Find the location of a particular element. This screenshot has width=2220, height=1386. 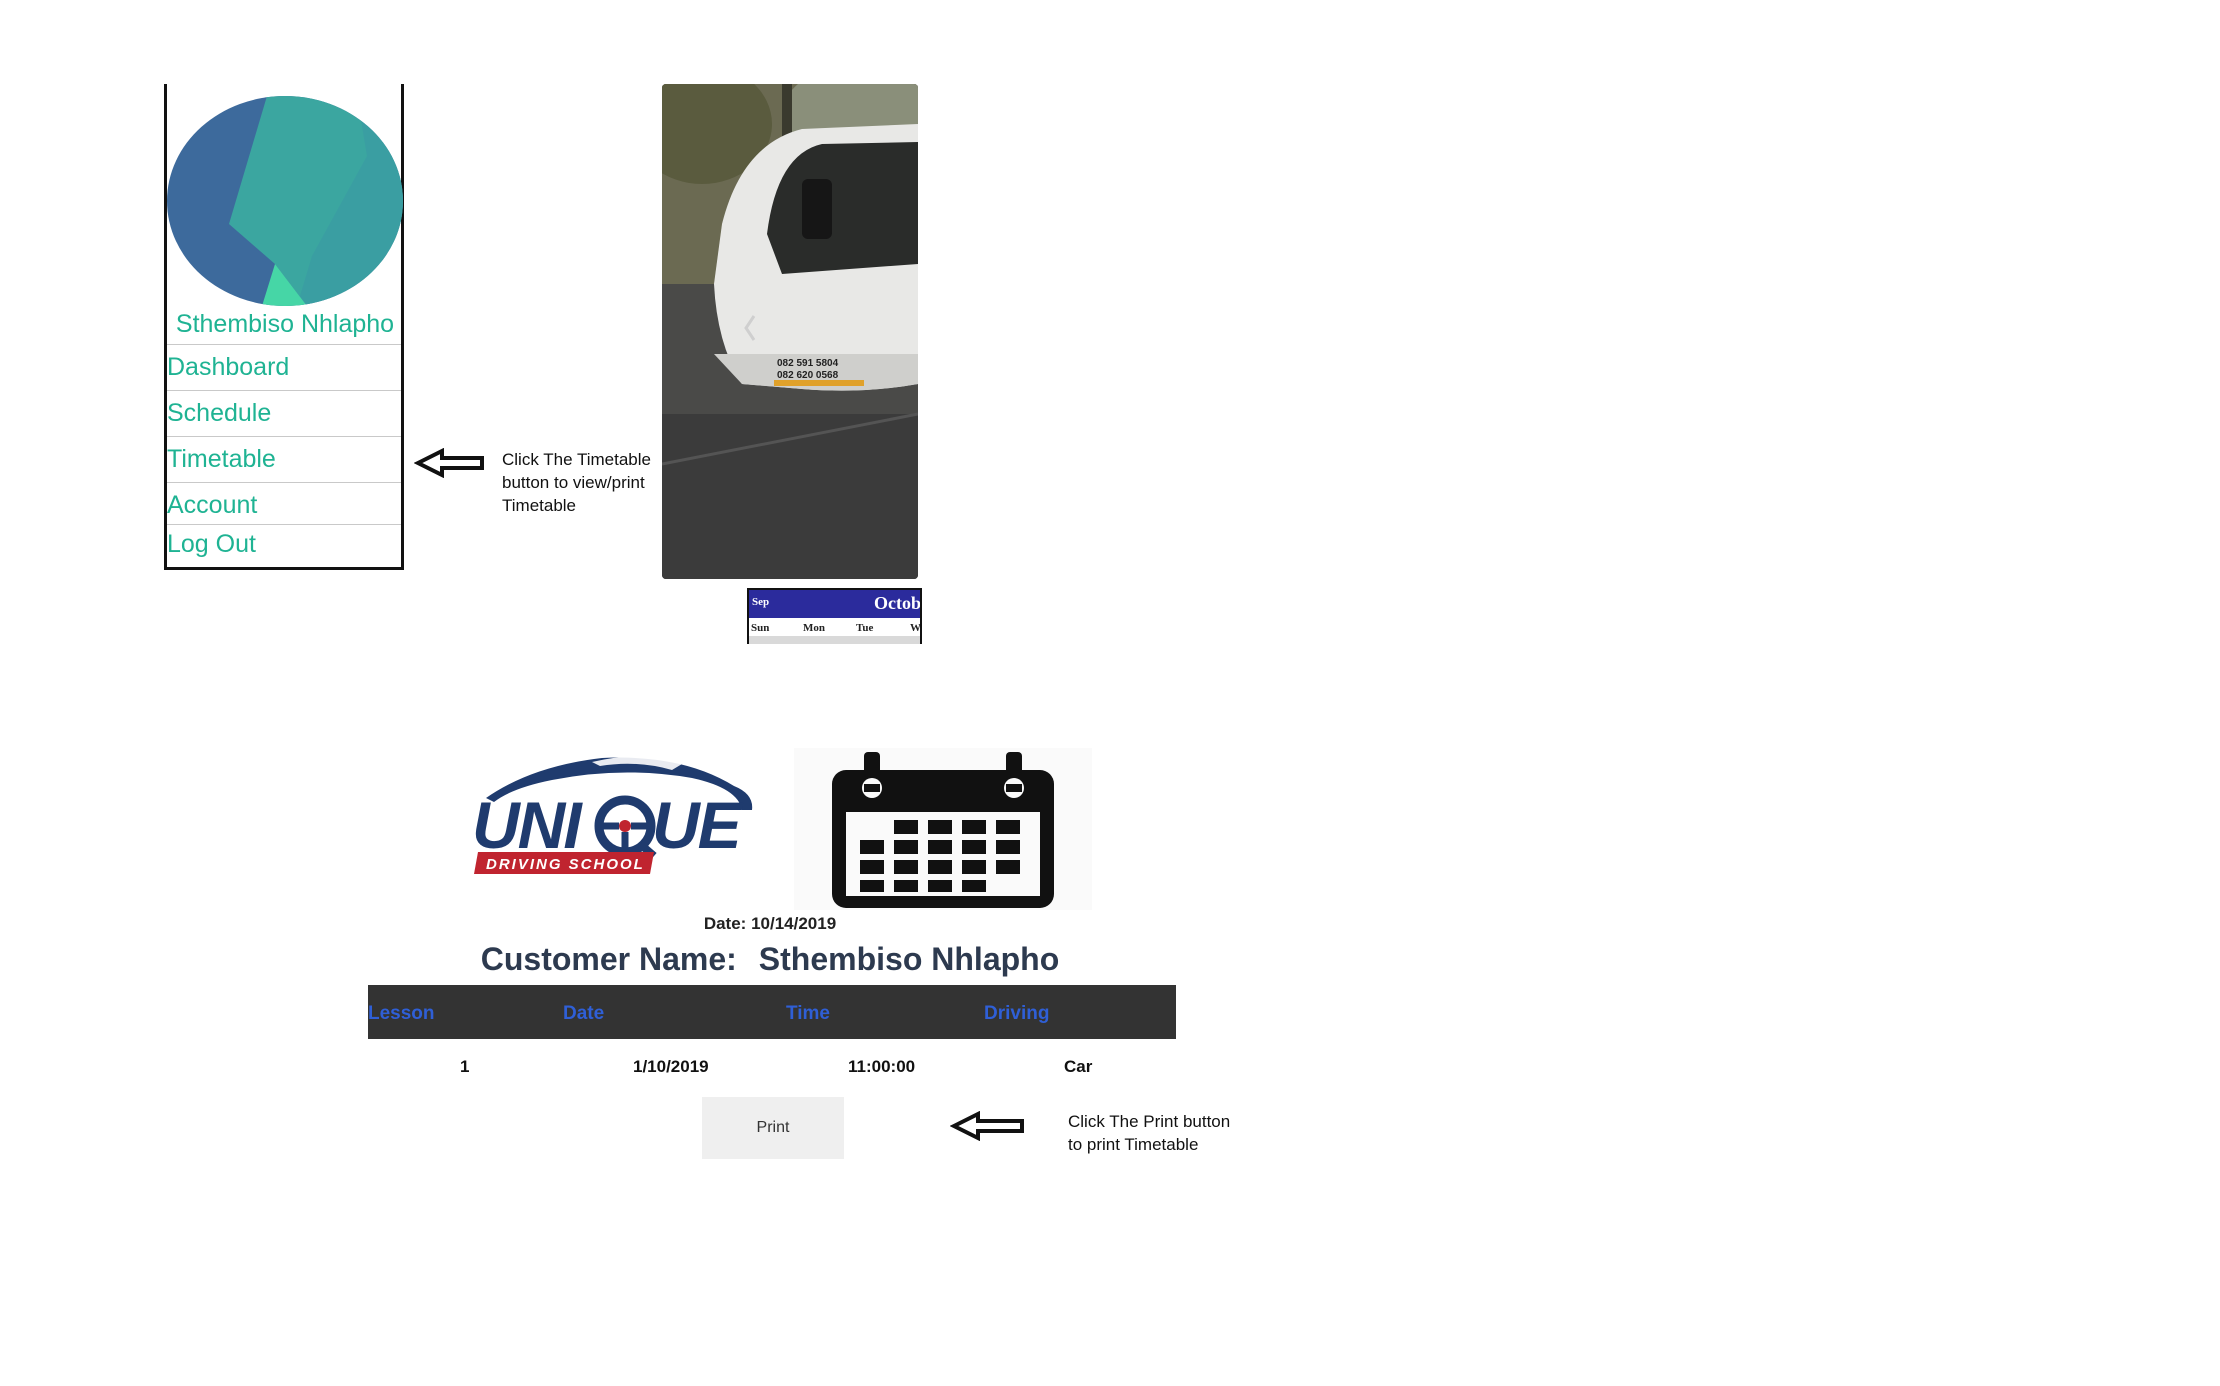

profile-name: Sthembiso Nhlapho is located at coordinates (285, 324).